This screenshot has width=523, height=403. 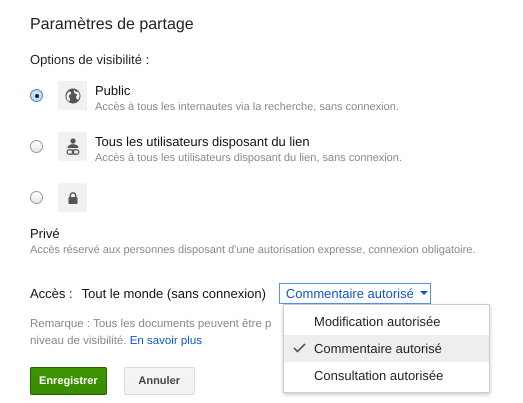 I want to click on access-label: Accès :, so click(x=51, y=293).